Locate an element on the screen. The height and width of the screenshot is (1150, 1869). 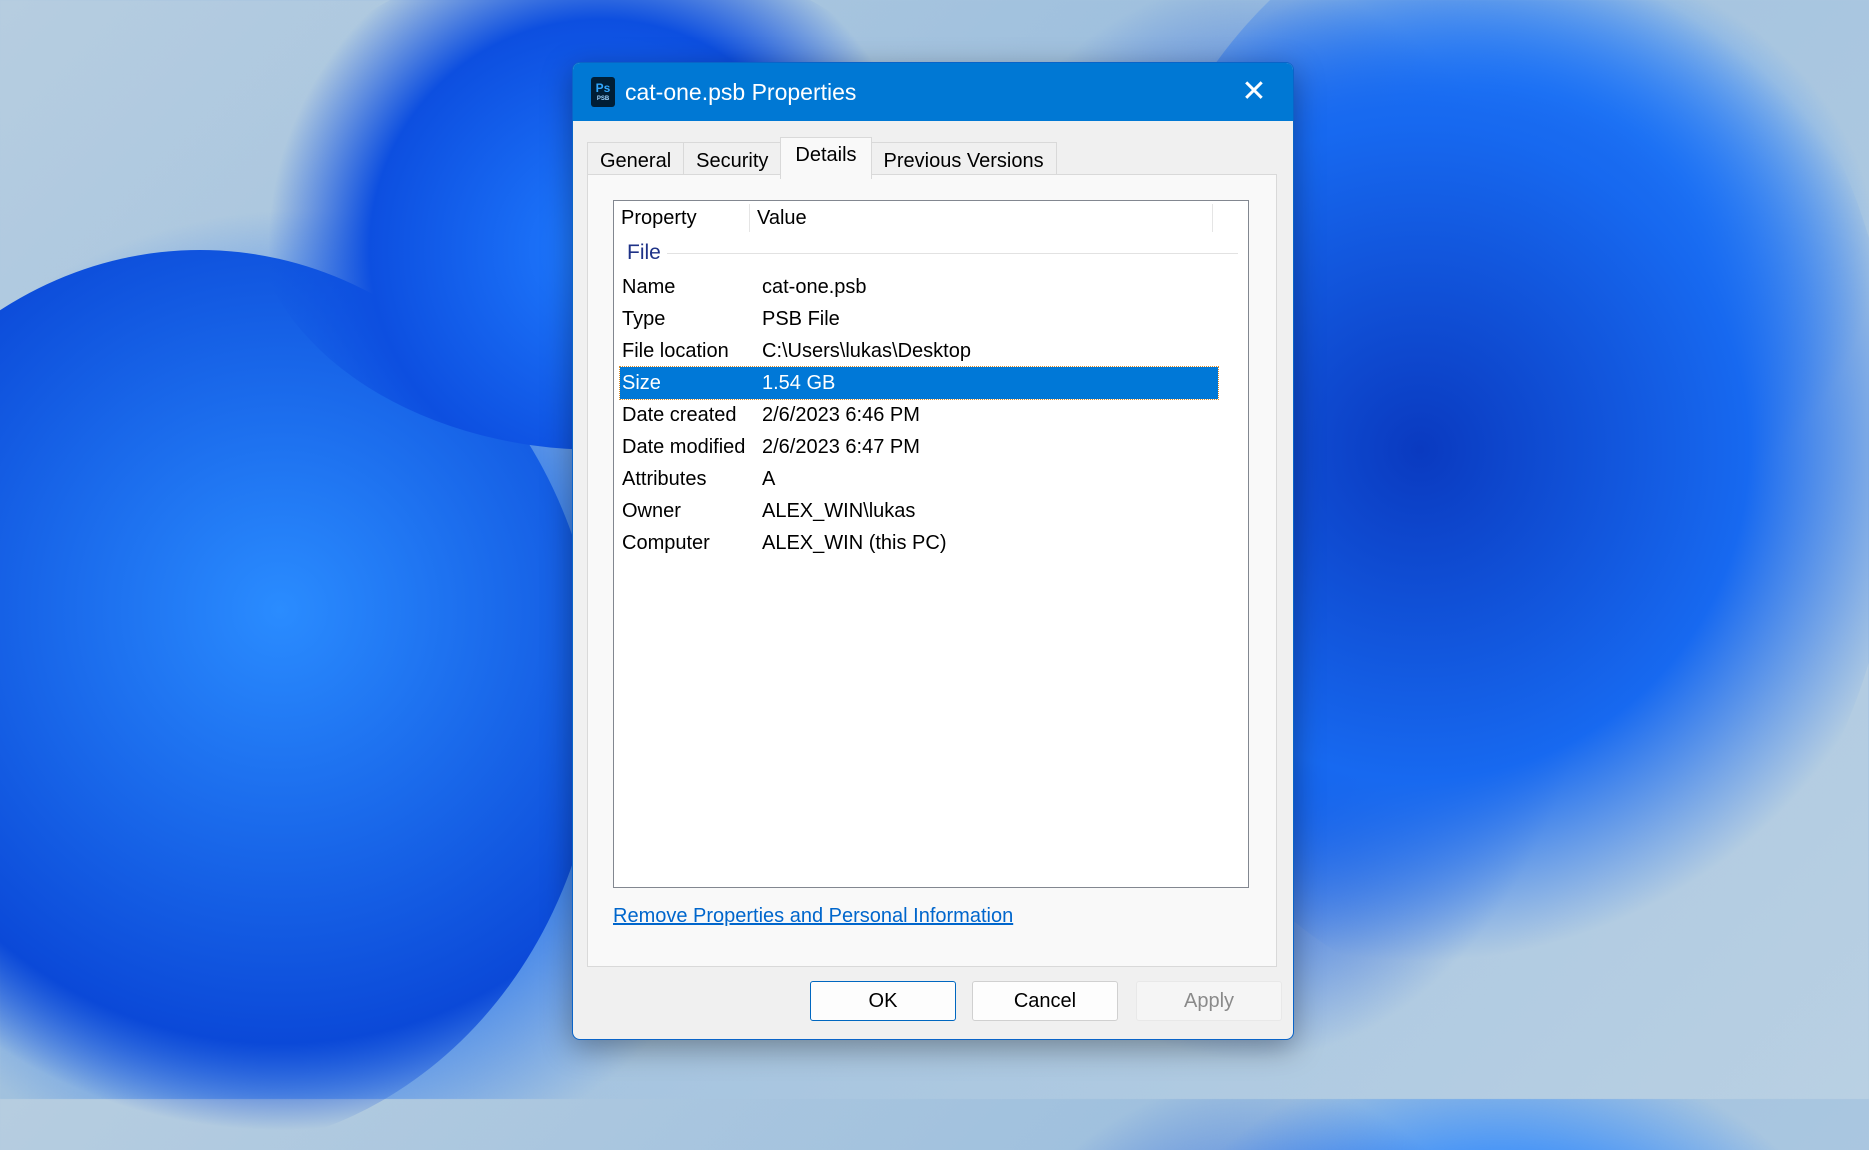
title-bar: Ps PSB cat-one.psb Properties ✕ is located at coordinates (933, 92).